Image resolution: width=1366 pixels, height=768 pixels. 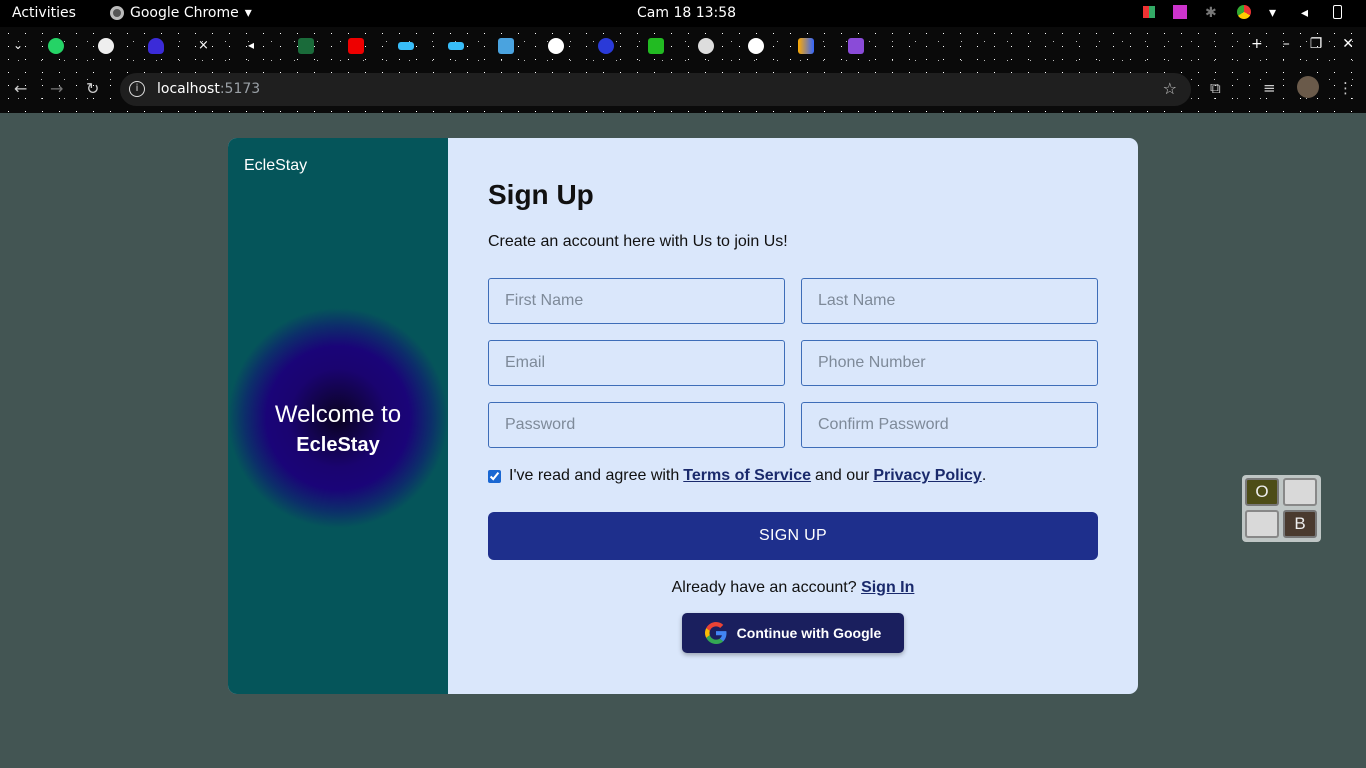 What do you see at coordinates (686, 13) in the screenshot?
I see `system-clock: Cam 18 13:58` at bounding box center [686, 13].